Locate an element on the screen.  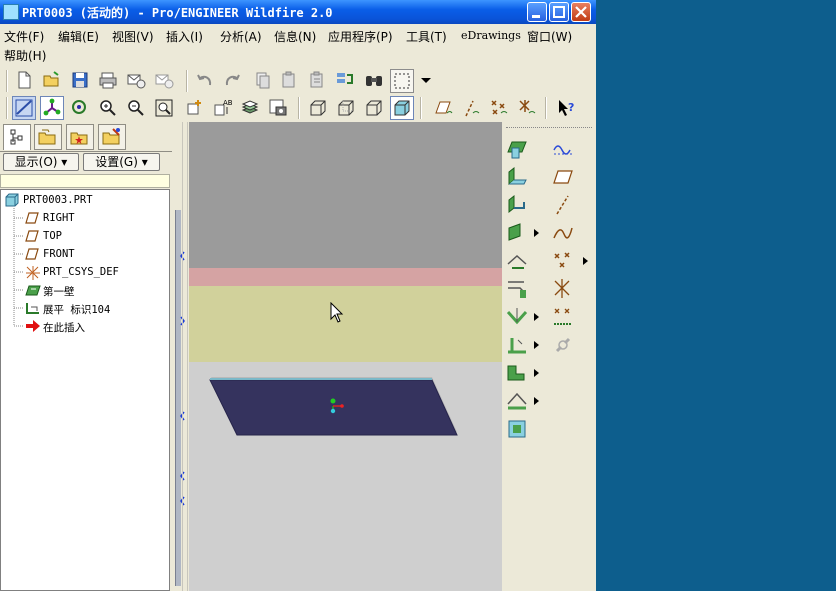
find-binoculars-icon is located at coordinates (374, 80).